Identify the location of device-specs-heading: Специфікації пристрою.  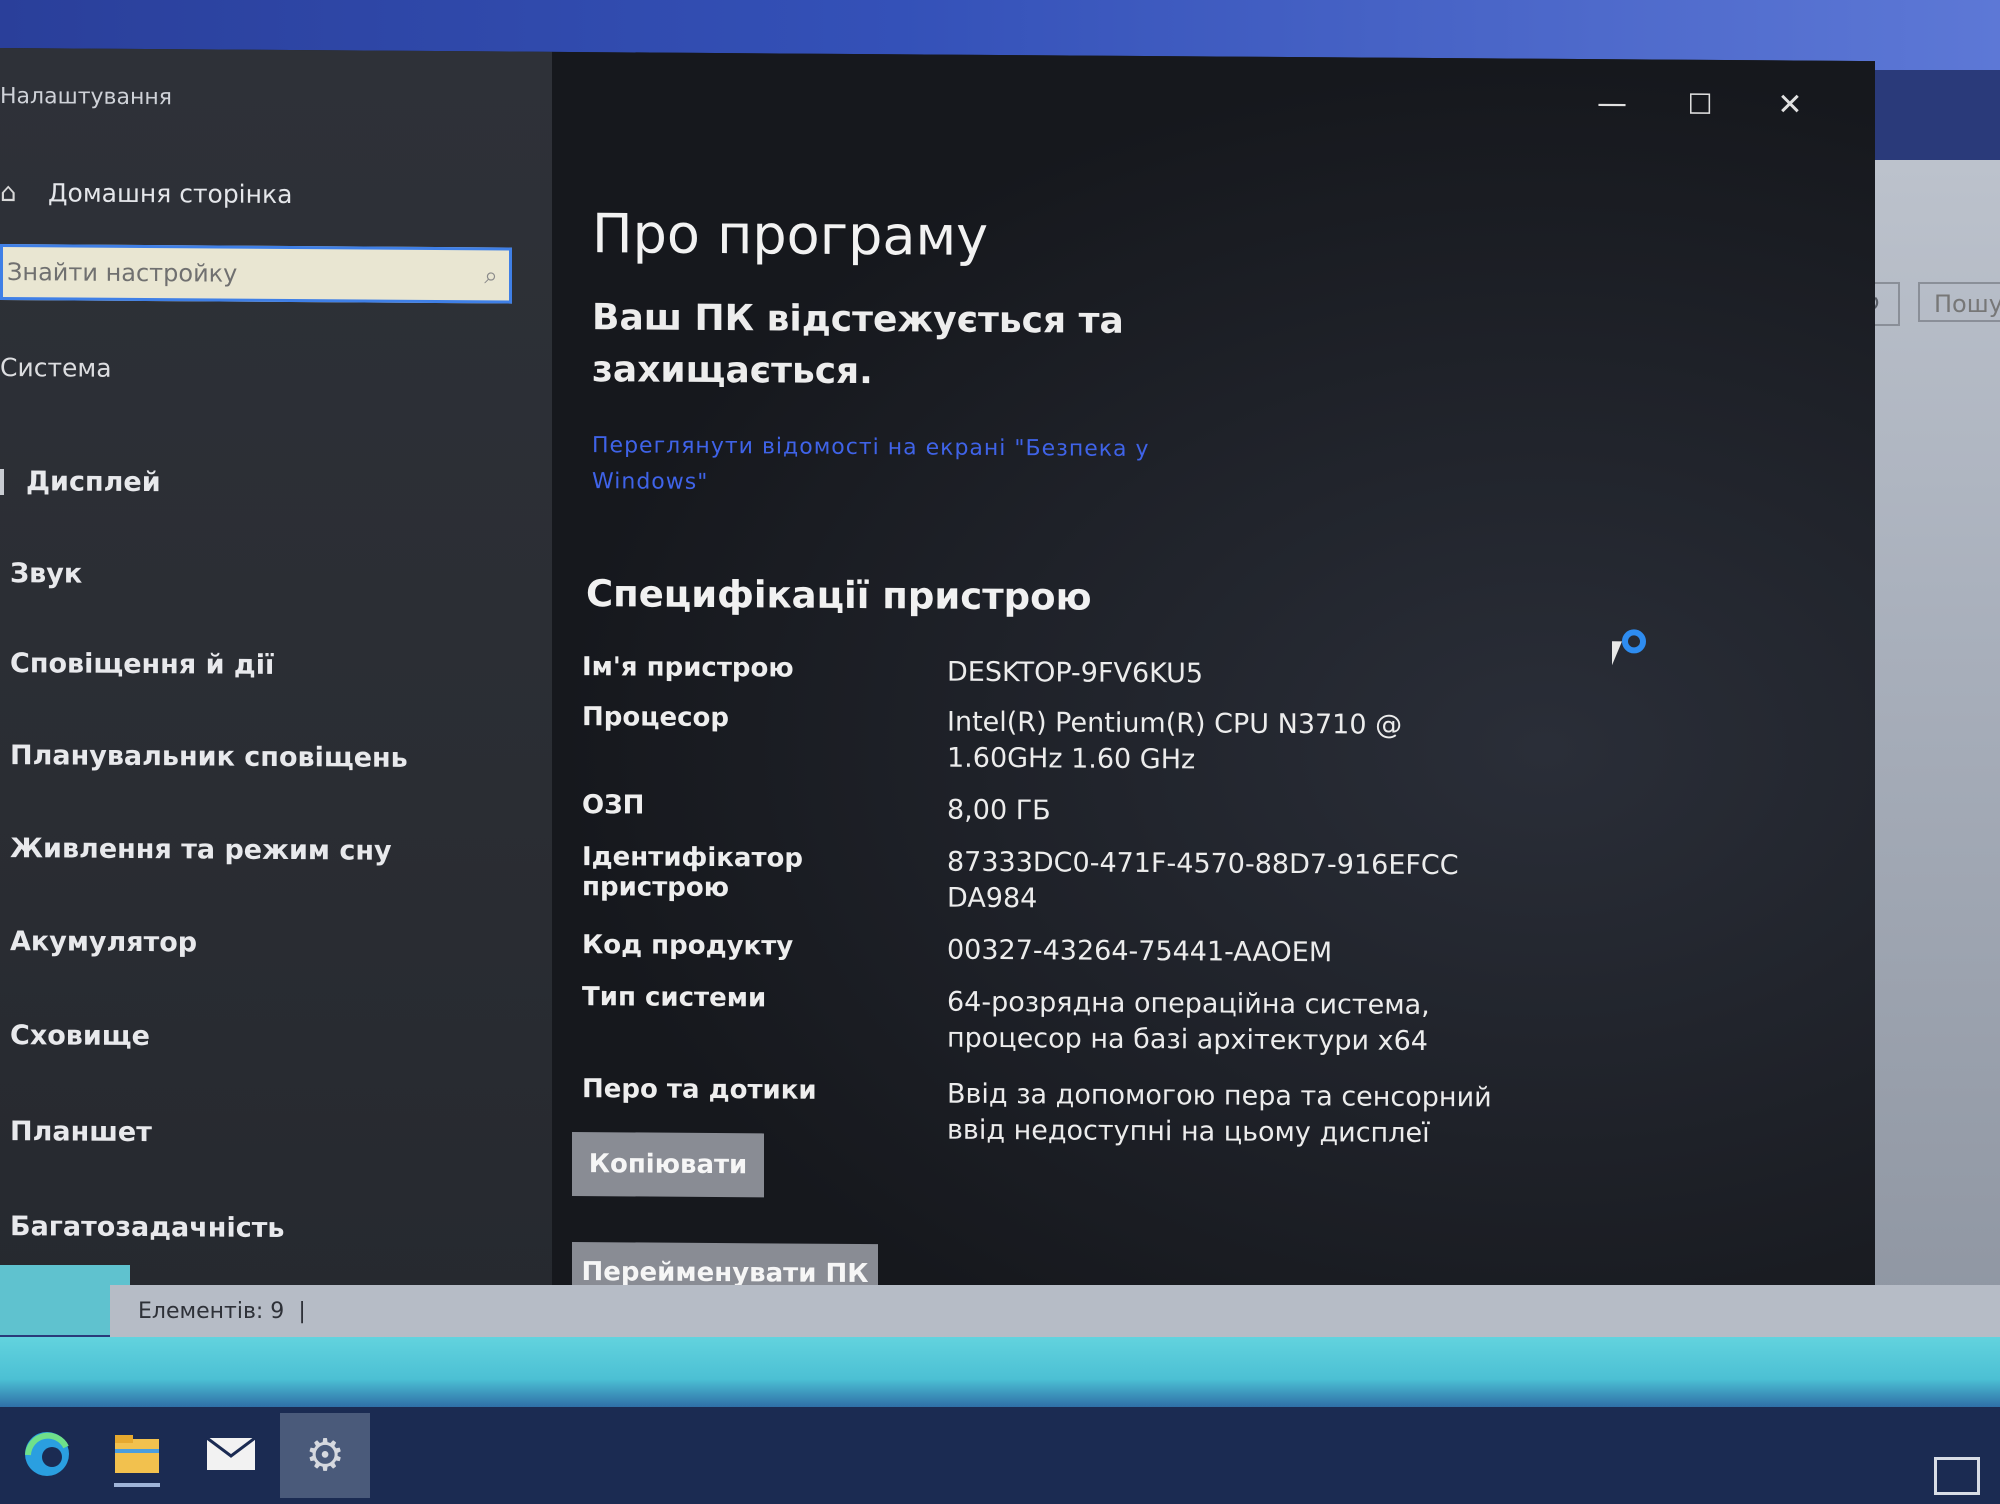
(839, 595).